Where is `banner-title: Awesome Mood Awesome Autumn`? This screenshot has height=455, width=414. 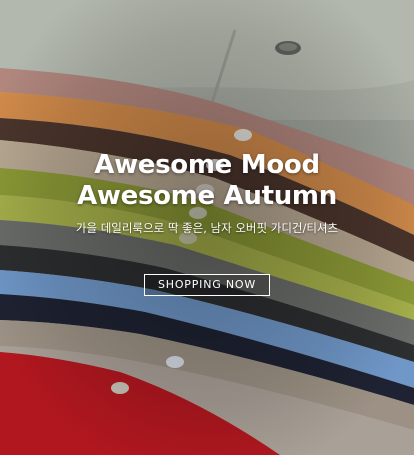 banner-title: Awesome Mood Awesome Autumn is located at coordinates (207, 181).